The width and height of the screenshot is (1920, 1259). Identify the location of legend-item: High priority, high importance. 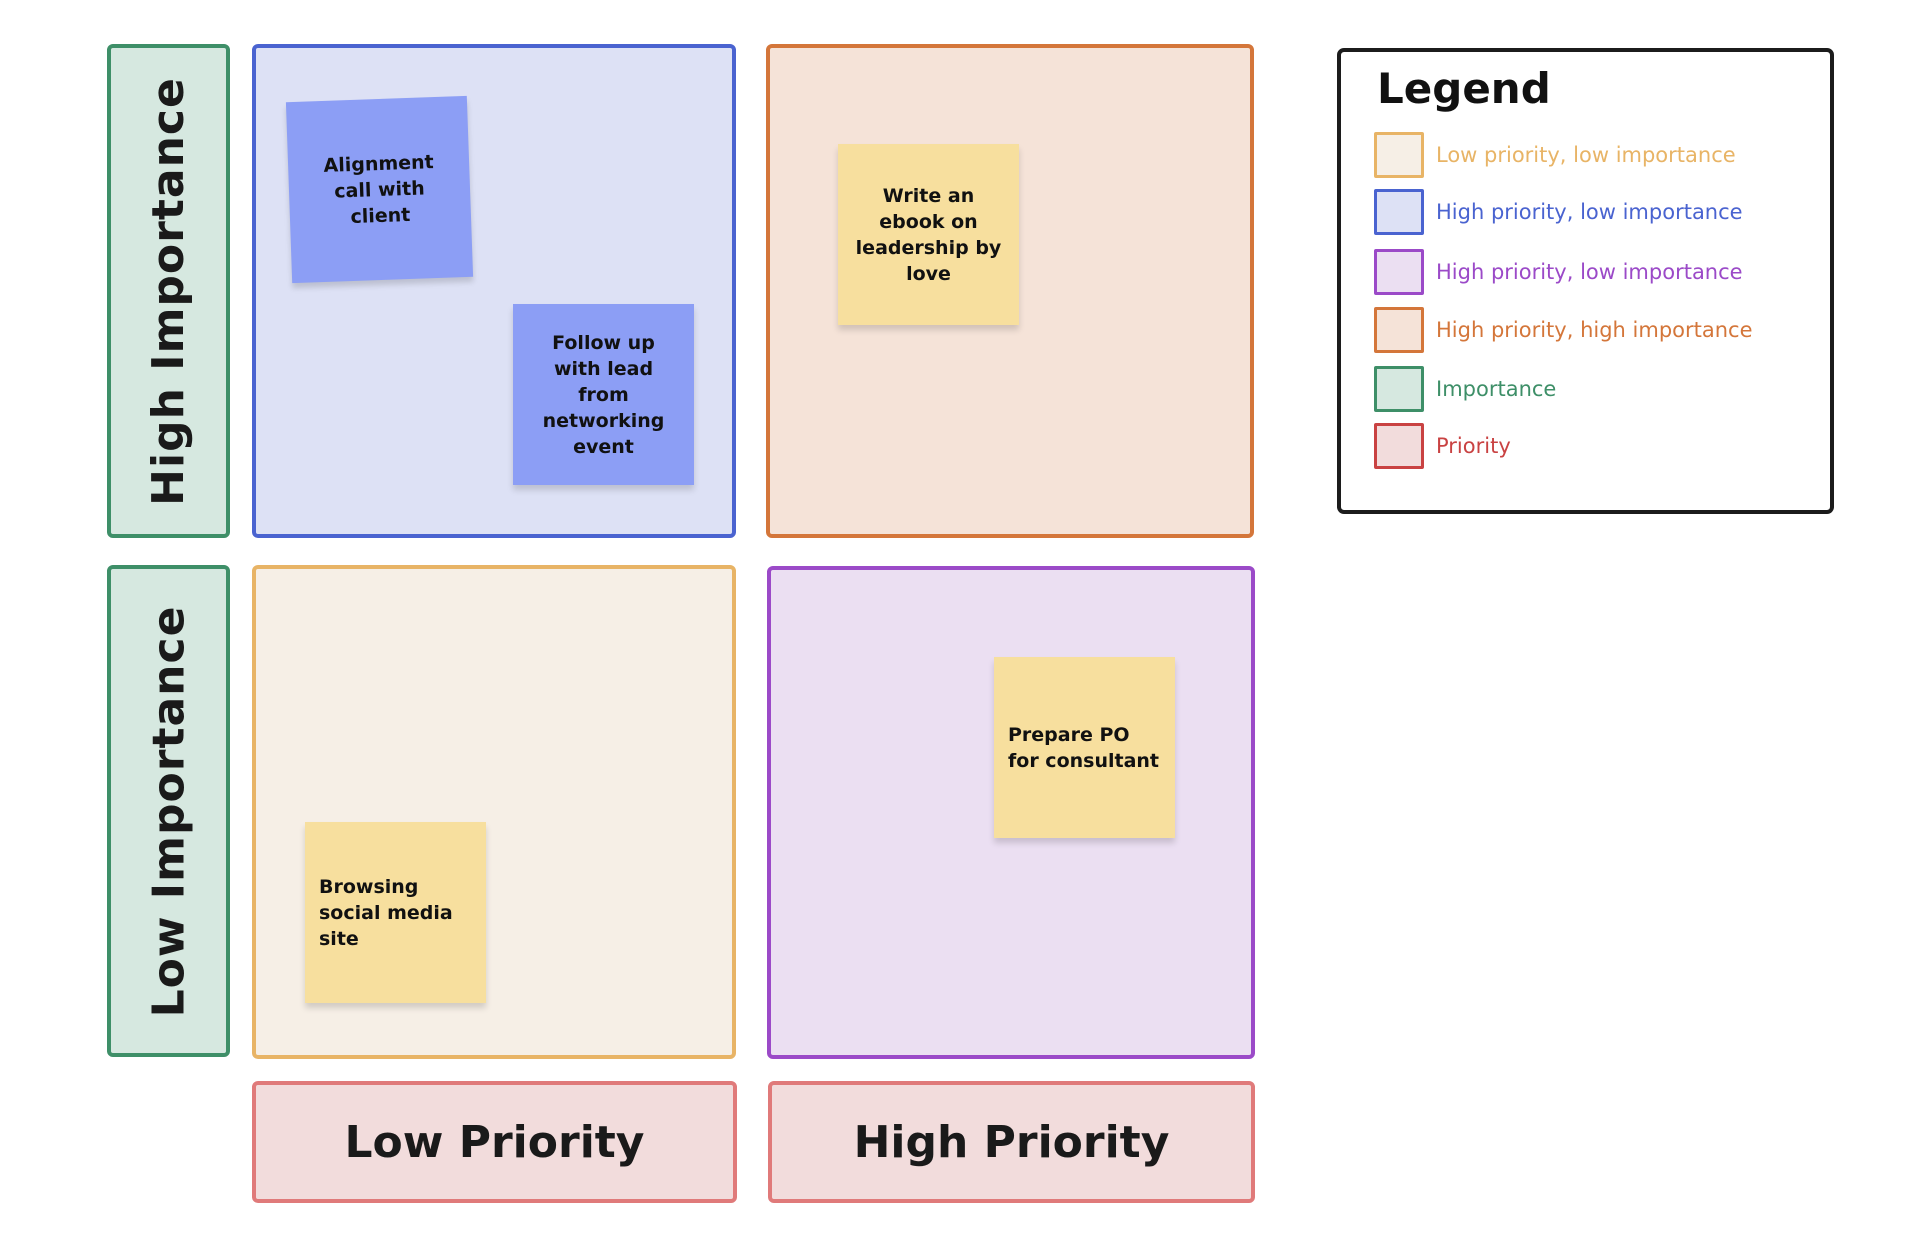
(1563, 330).